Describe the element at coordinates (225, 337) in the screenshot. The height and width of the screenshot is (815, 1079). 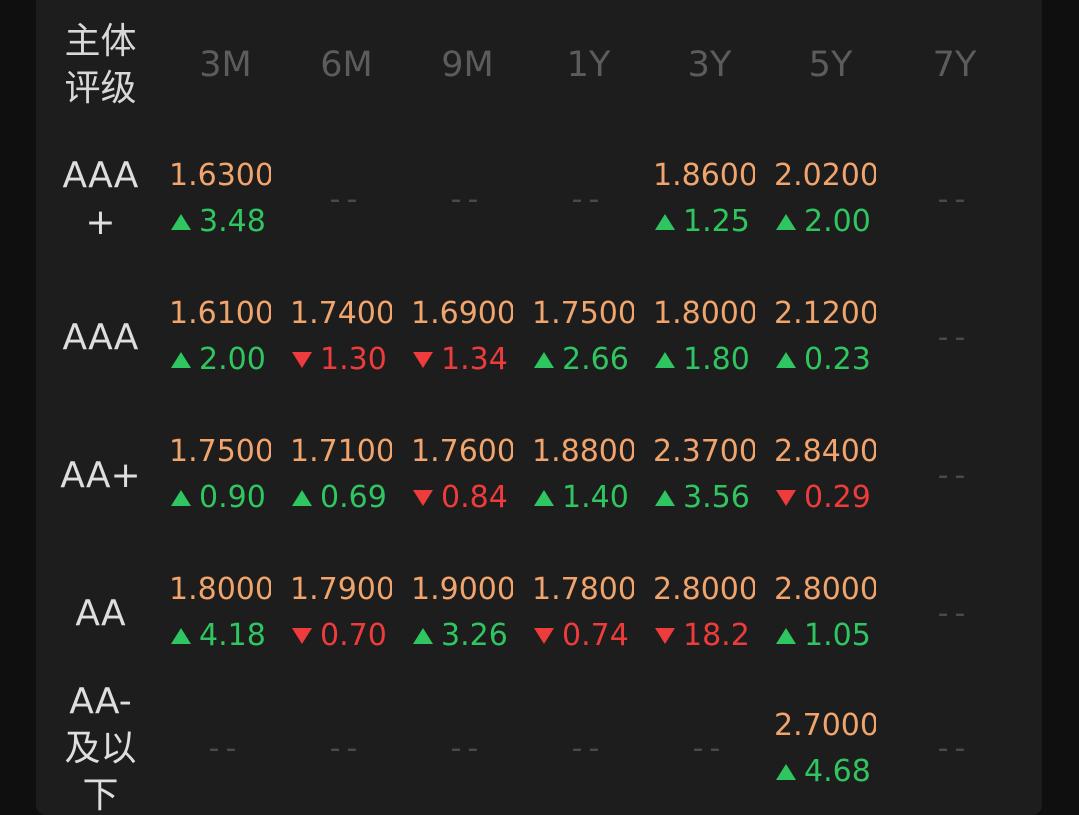
I see `yield-cell: 1.6100 2.00` at that location.